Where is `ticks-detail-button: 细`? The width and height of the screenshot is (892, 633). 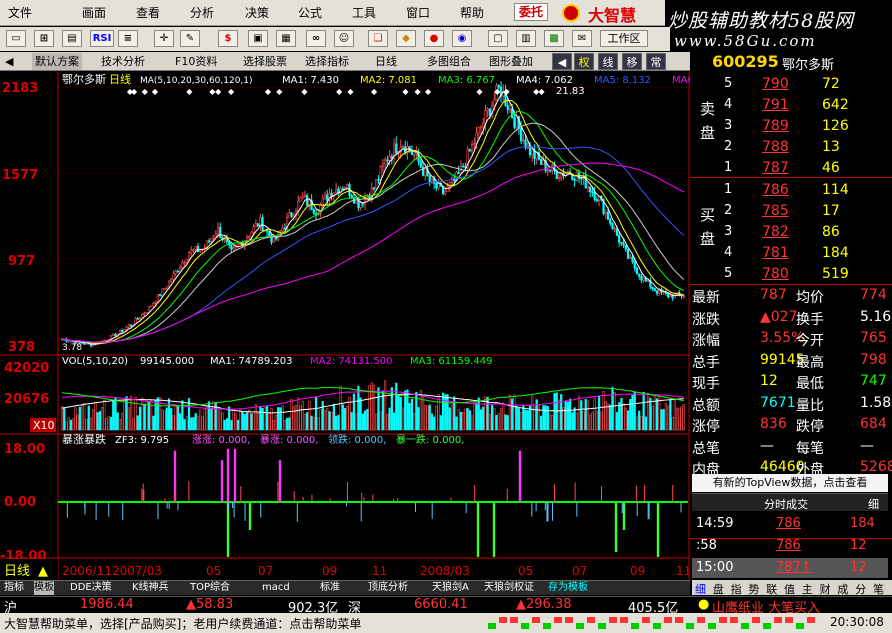 ticks-detail-button: 细 is located at coordinates (873, 504).